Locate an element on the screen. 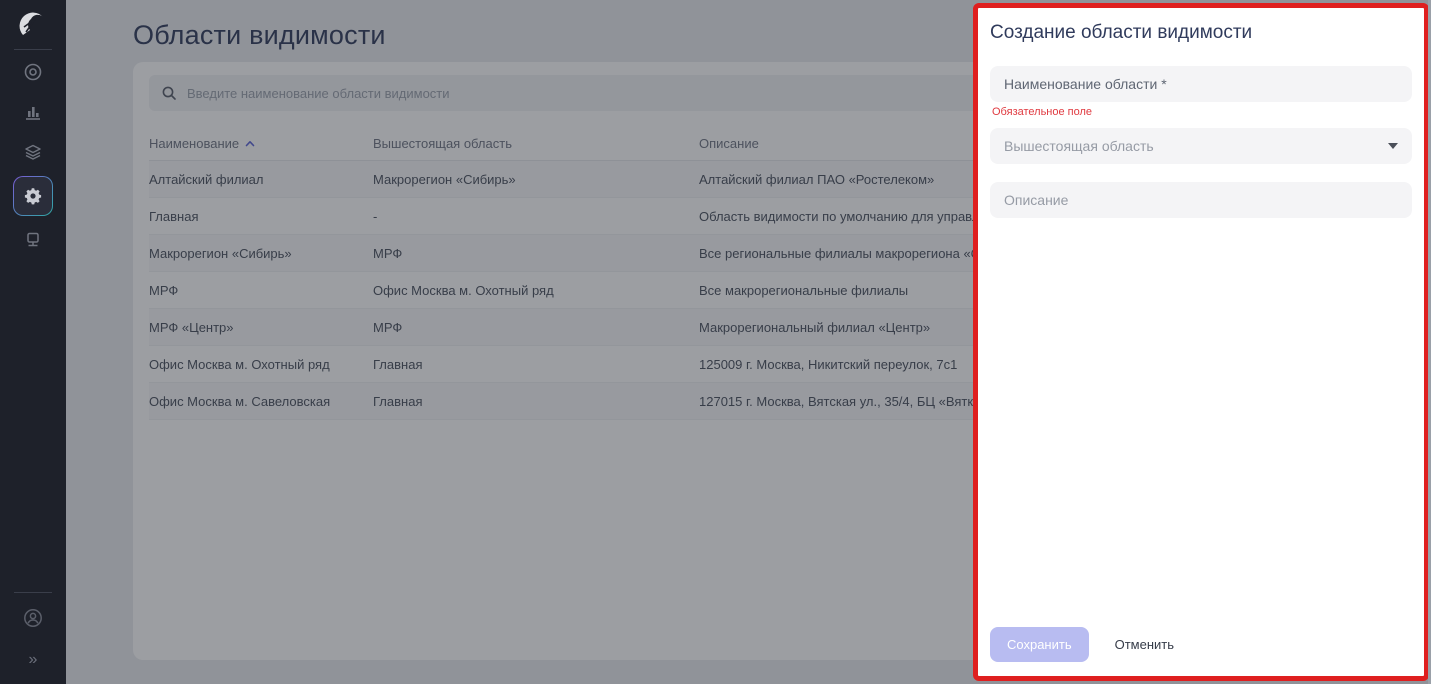 The height and width of the screenshot is (684, 1431). sidebar-item-settings is located at coordinates (33, 196).